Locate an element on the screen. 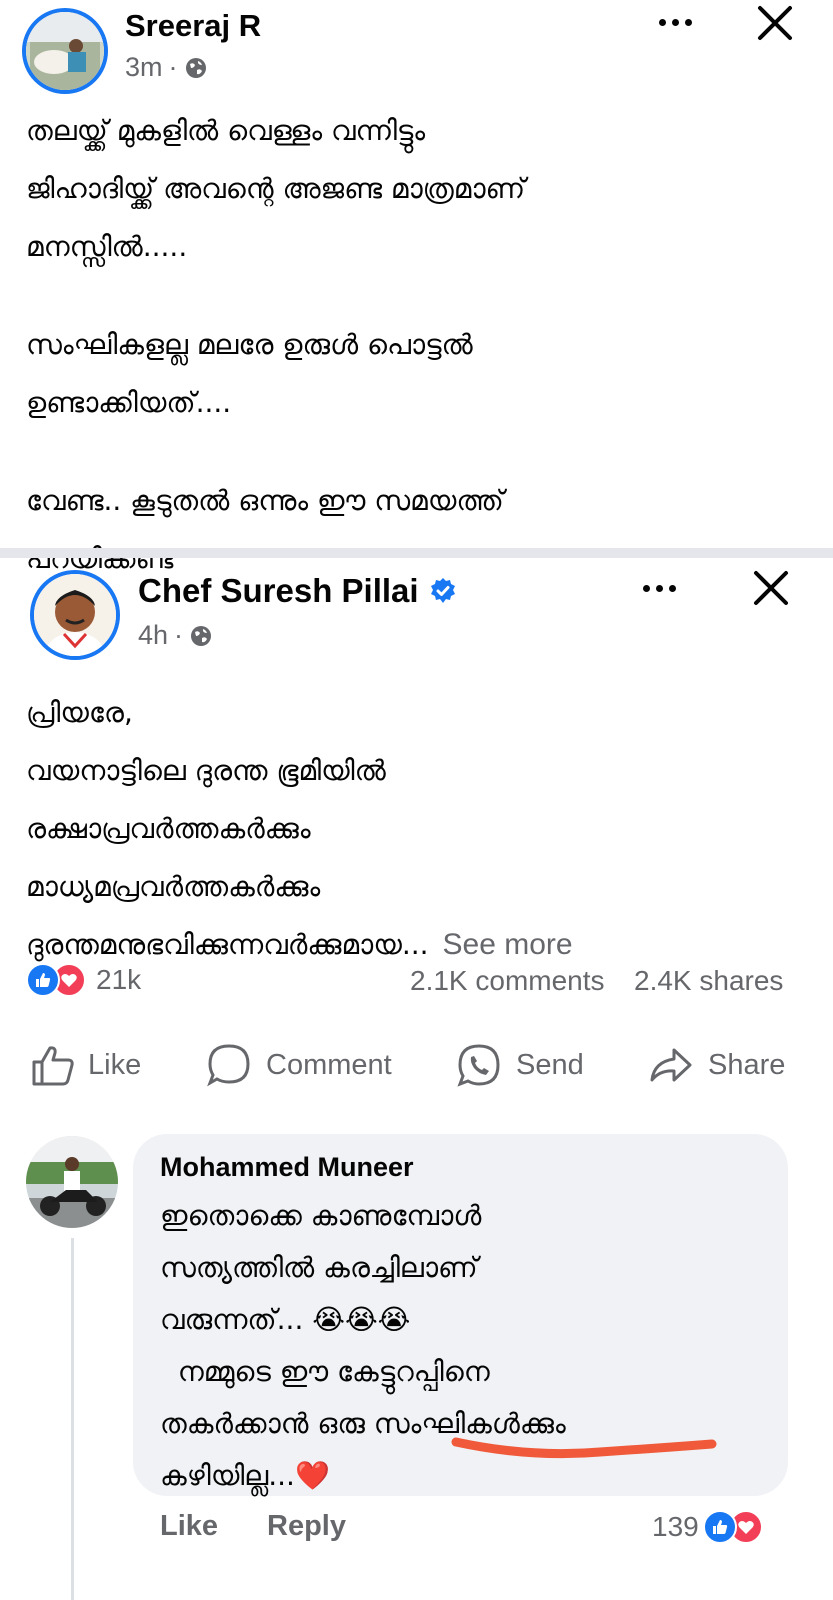 This screenshot has width=833, height=1600. whatsapp-icon is located at coordinates (478, 1065).